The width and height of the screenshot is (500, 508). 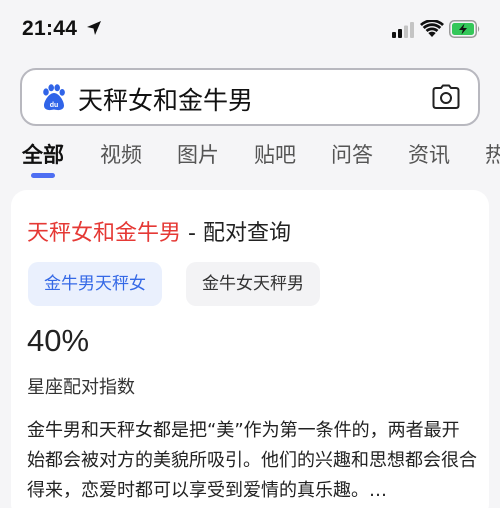 What do you see at coordinates (43, 154) in the screenshot?
I see `tab-all: 全部` at bounding box center [43, 154].